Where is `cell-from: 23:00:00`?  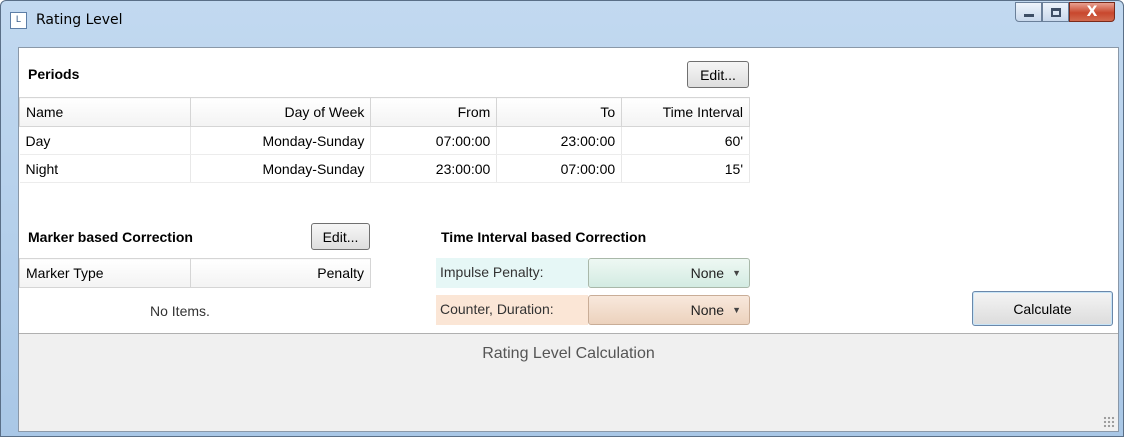
cell-from: 23:00:00 is located at coordinates (434, 168).